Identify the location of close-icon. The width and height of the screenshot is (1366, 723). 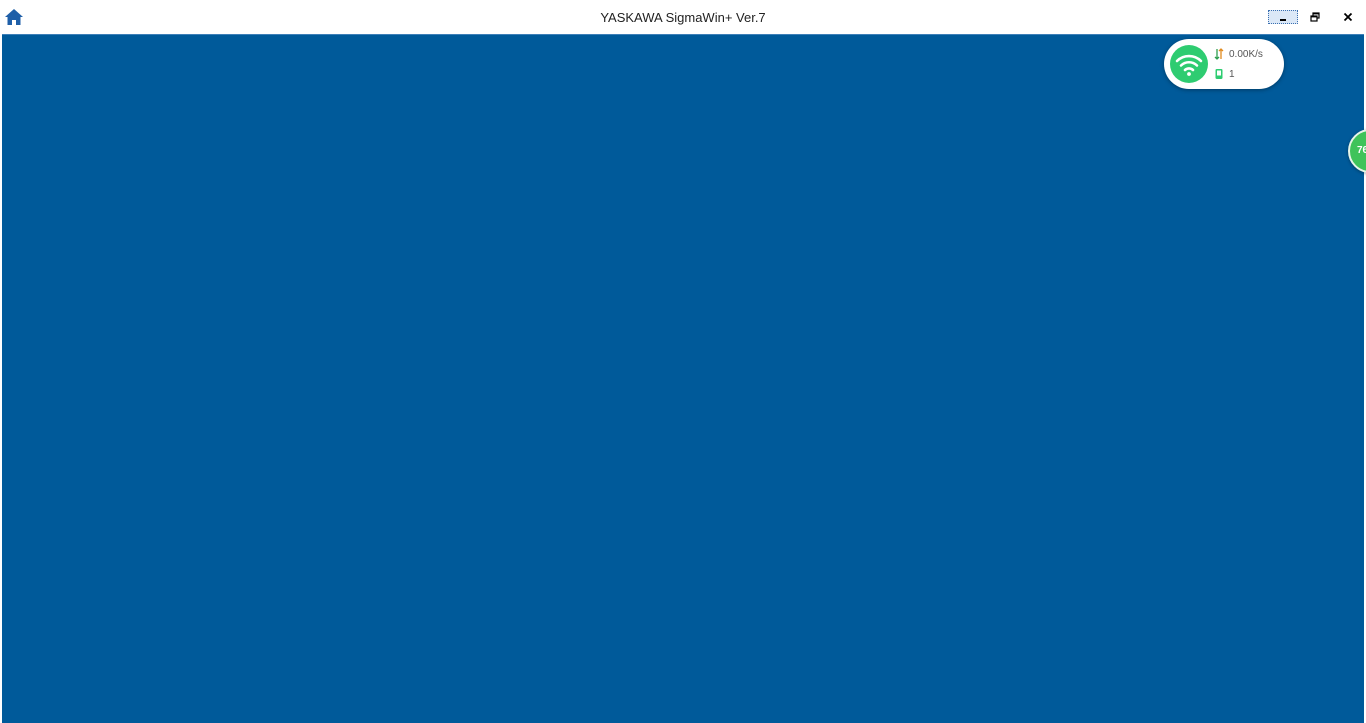
(1348, 17).